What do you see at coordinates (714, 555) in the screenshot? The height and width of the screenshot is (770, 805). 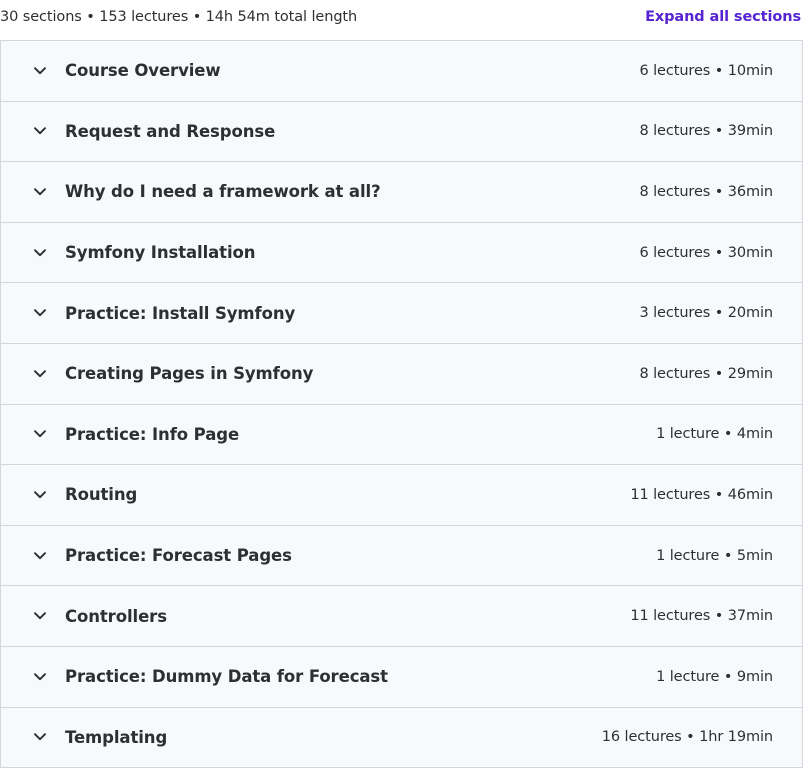 I see `section-meta: 1 lecture • 5min` at bounding box center [714, 555].